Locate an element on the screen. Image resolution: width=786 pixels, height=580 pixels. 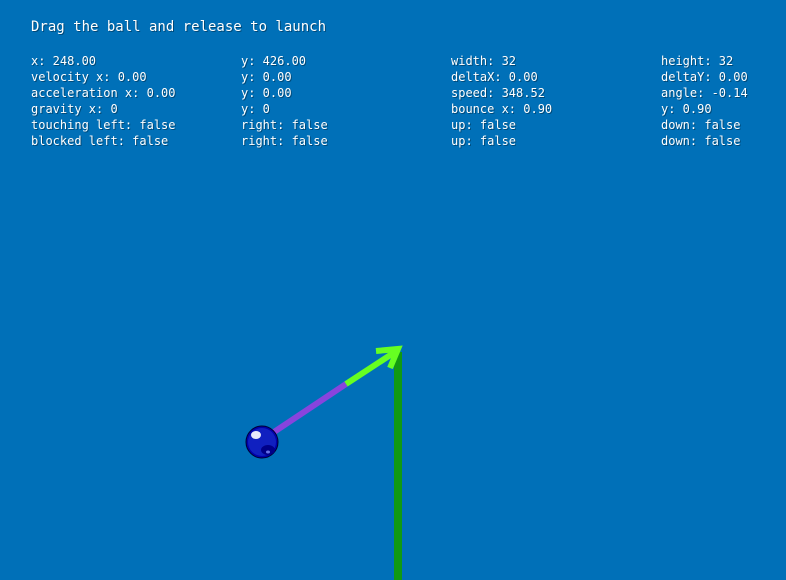
debug-acceleration-x: acceleration x: 0.00 is located at coordinates (103, 93).